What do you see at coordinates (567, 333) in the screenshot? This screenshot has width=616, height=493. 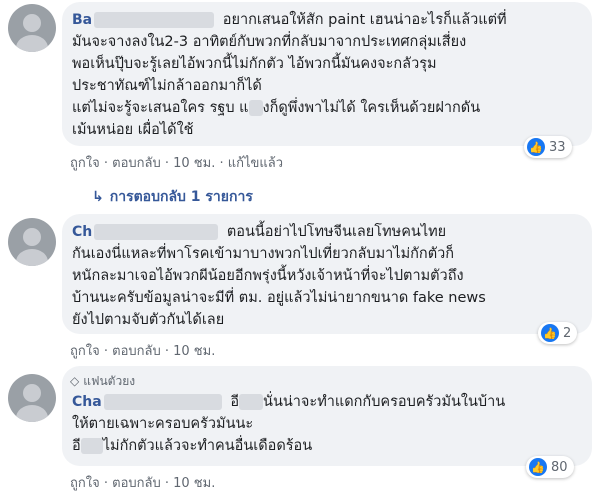 I see `reaction-count: 2` at bounding box center [567, 333].